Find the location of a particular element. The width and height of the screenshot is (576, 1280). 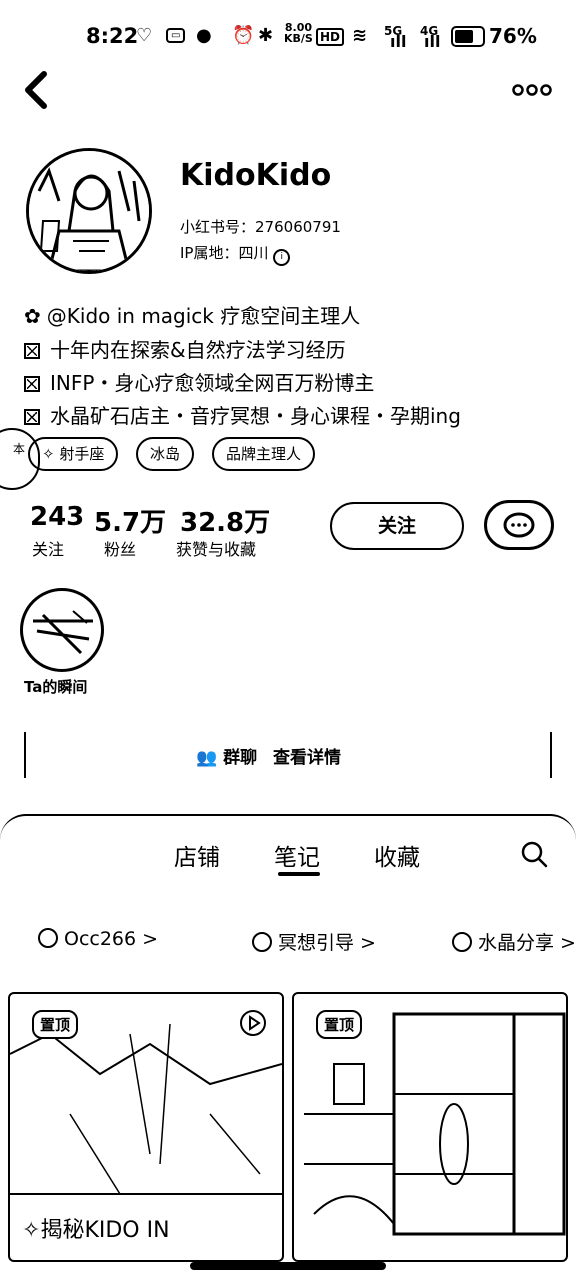

likes-label: 获赞与收藏 is located at coordinates (216, 548).